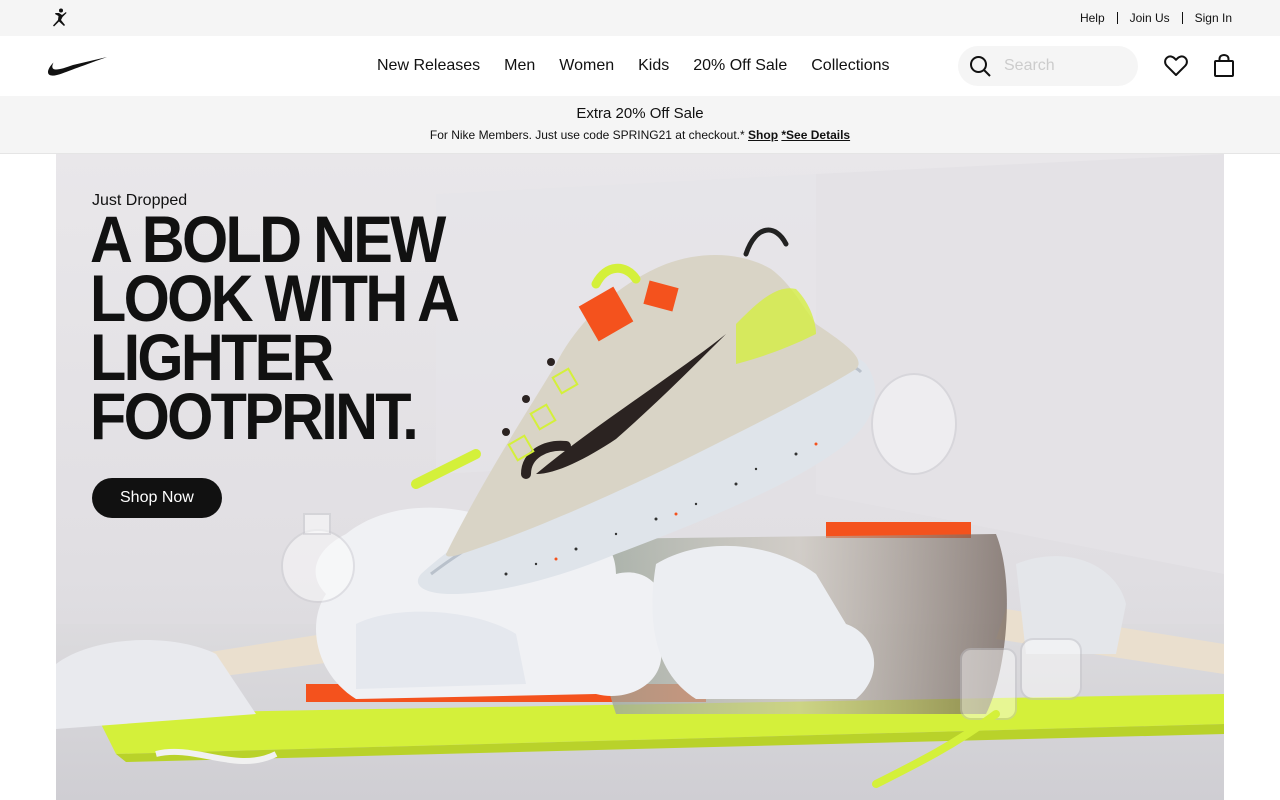 The height and width of the screenshot is (800, 1280). Describe the element at coordinates (586, 66) in the screenshot. I see `nav-women: Women` at that location.